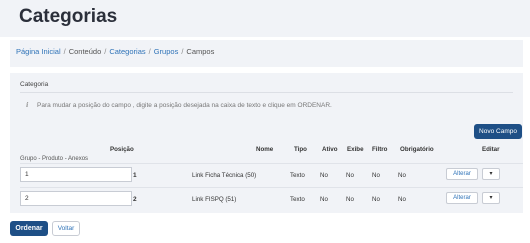 This screenshot has height=243, width=530. Describe the element at coordinates (491, 149) in the screenshot. I see `header-edit: Editar` at that location.